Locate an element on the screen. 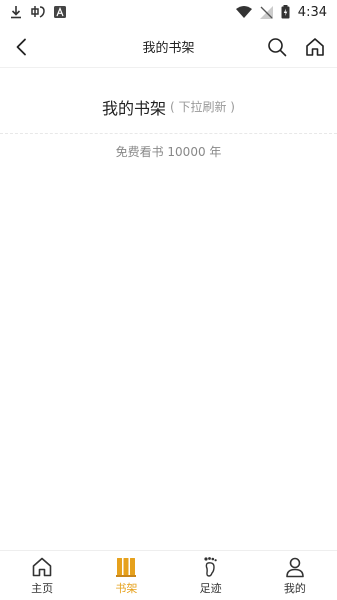 The image size is (337, 600). profile-icon is located at coordinates (295, 567).